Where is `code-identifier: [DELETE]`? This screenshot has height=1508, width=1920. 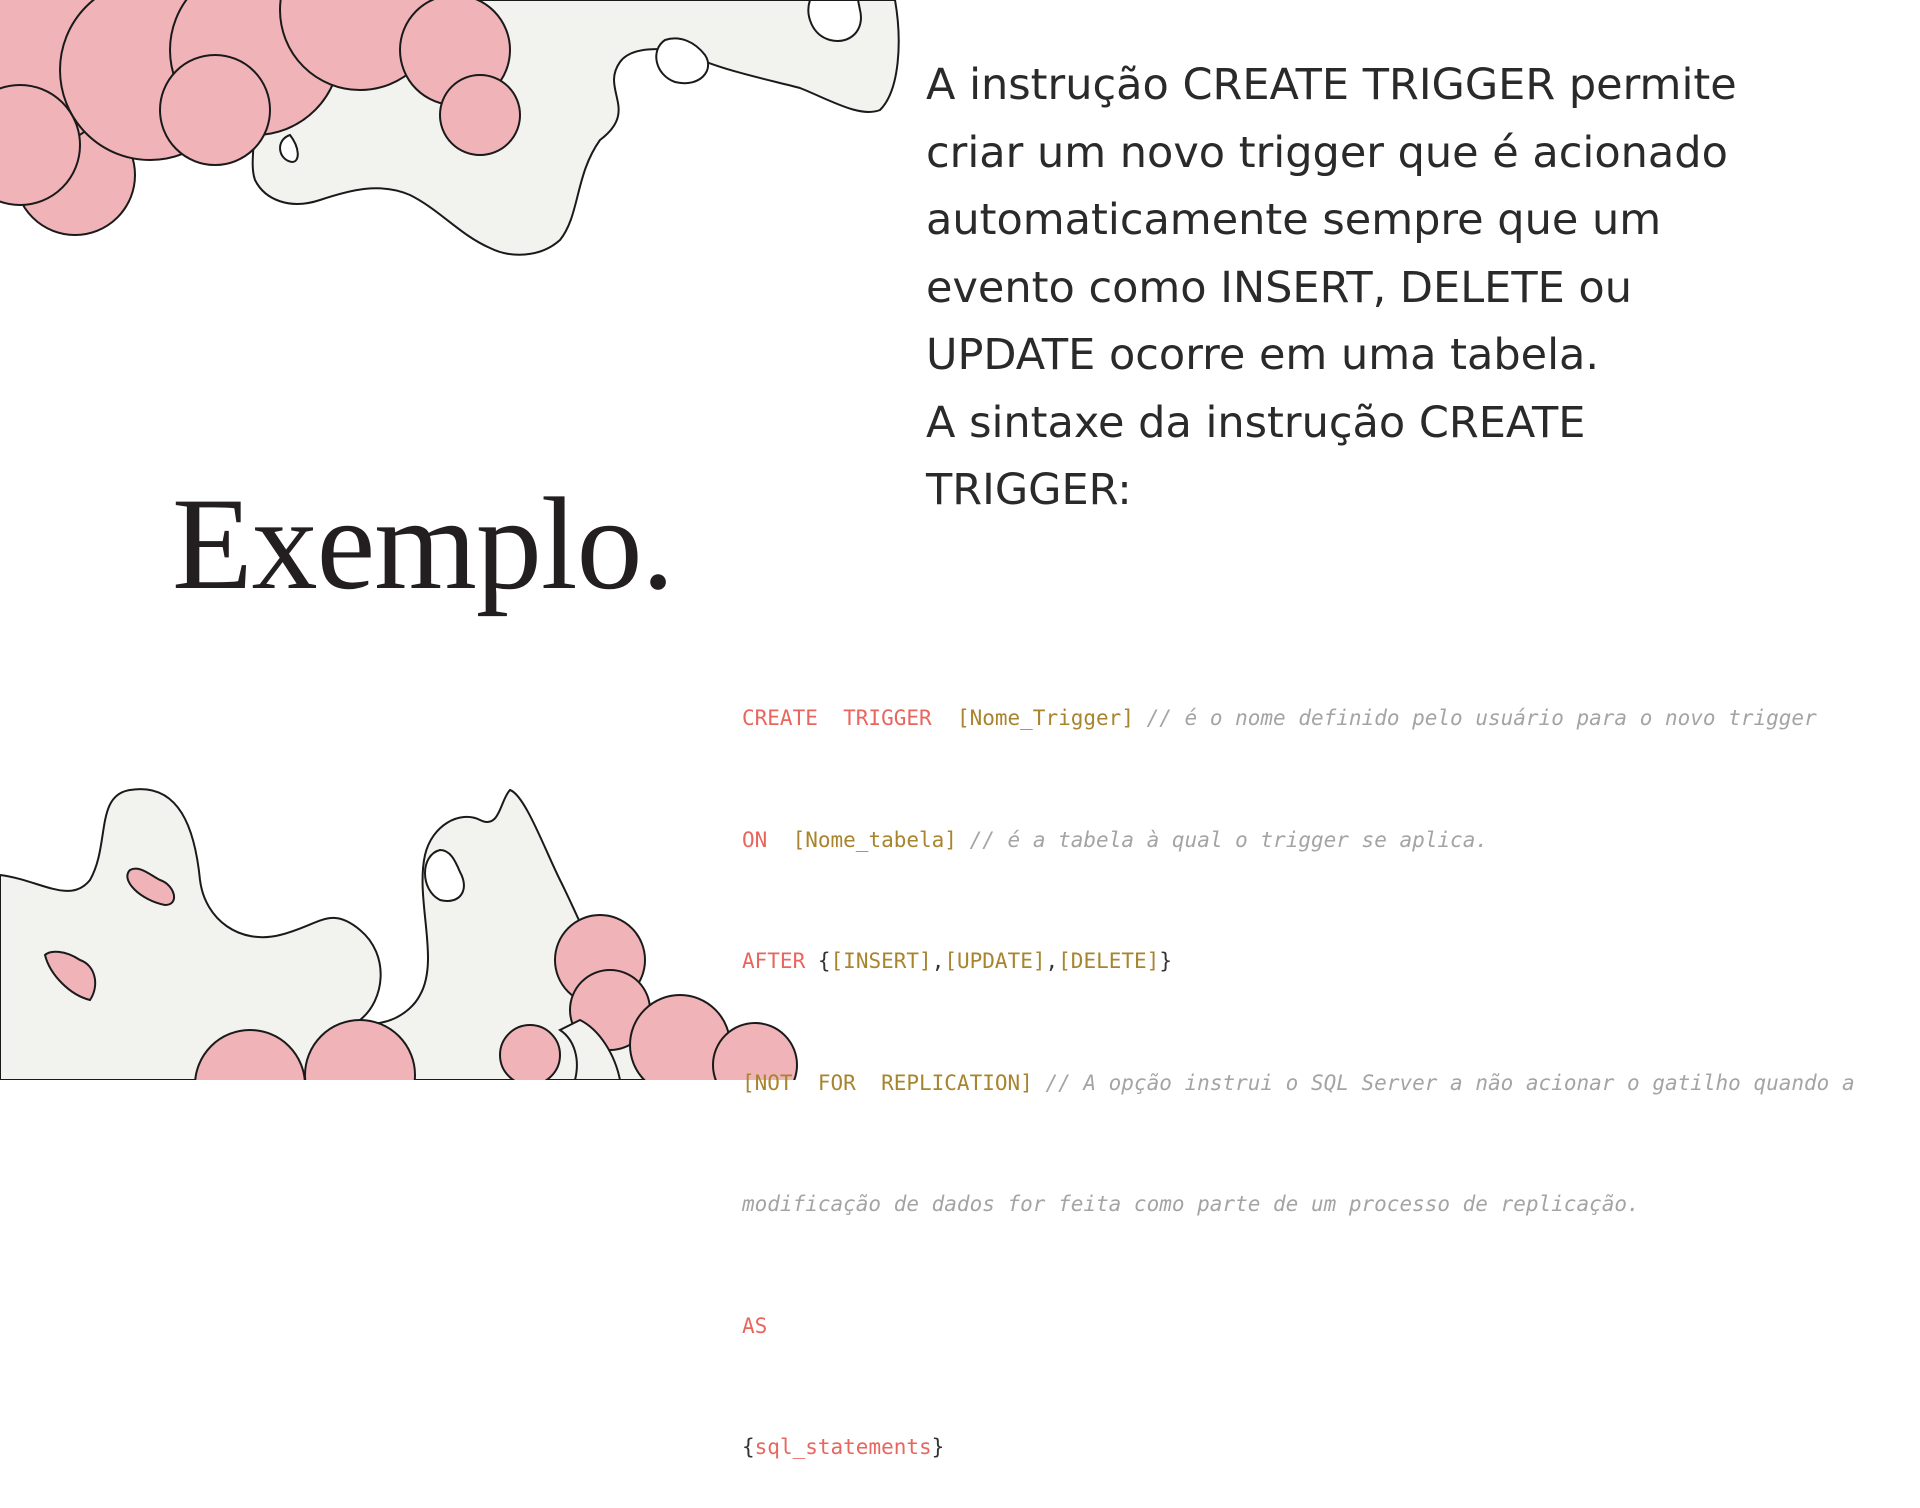
code-identifier: [DELETE] is located at coordinates (1109, 961).